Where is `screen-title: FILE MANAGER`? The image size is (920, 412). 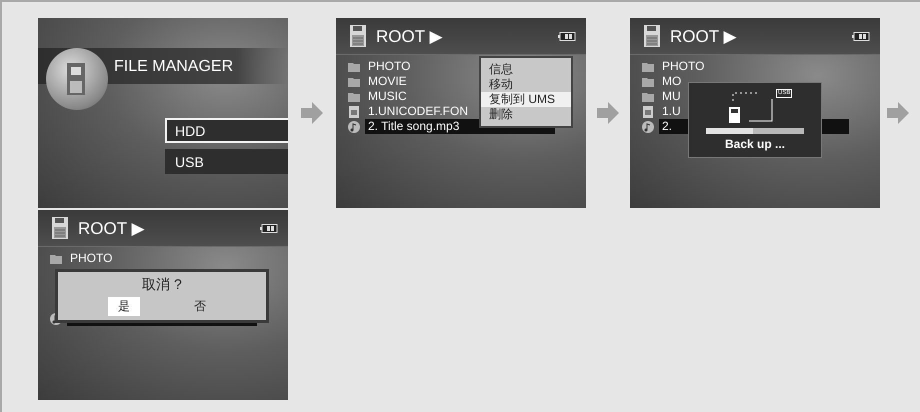
screen-title: FILE MANAGER is located at coordinates (174, 67).